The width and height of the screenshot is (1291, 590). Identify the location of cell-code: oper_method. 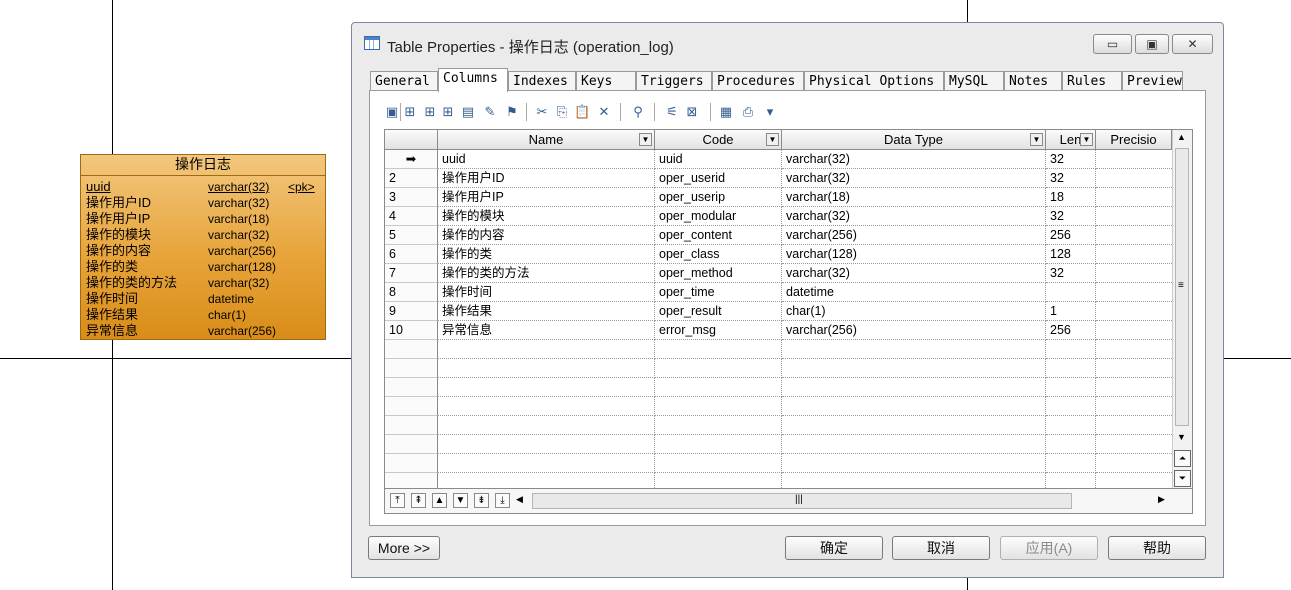
(718, 273).